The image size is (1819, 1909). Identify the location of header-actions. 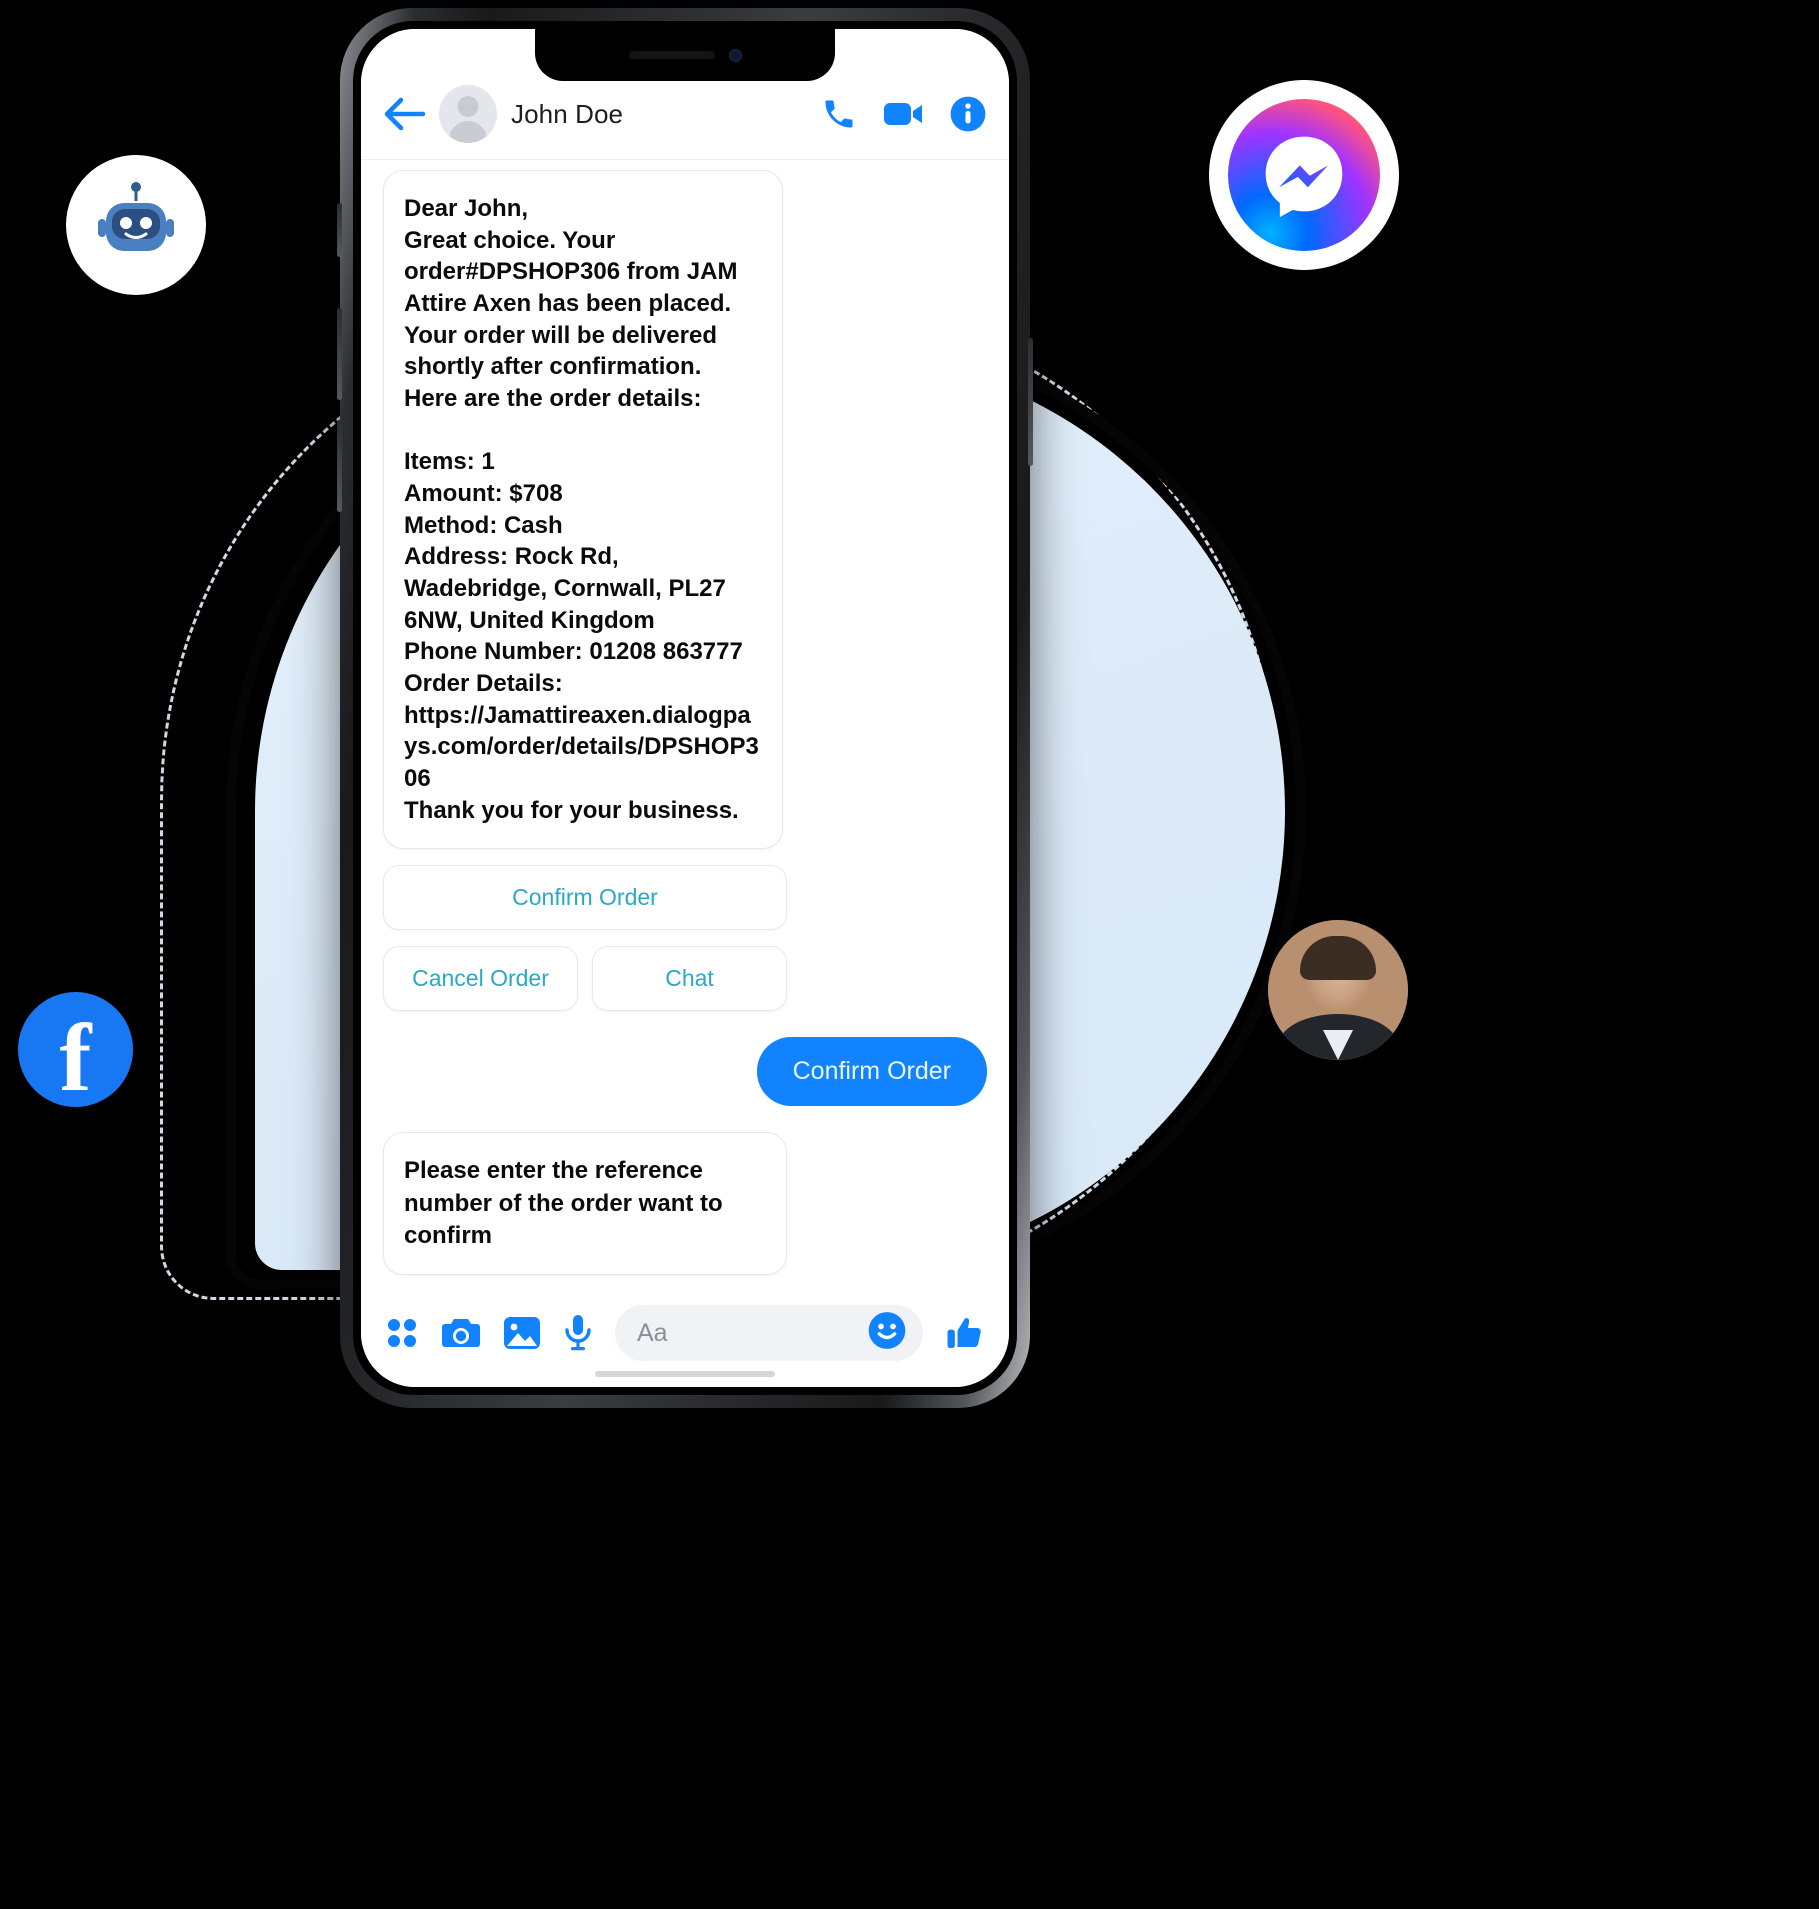
(904, 114).